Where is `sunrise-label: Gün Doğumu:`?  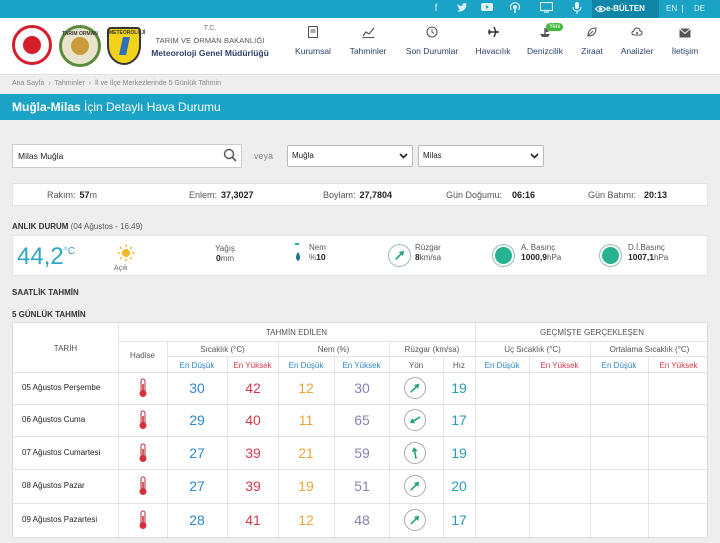
sunrise-label: Gün Doğumu: is located at coordinates (474, 195).